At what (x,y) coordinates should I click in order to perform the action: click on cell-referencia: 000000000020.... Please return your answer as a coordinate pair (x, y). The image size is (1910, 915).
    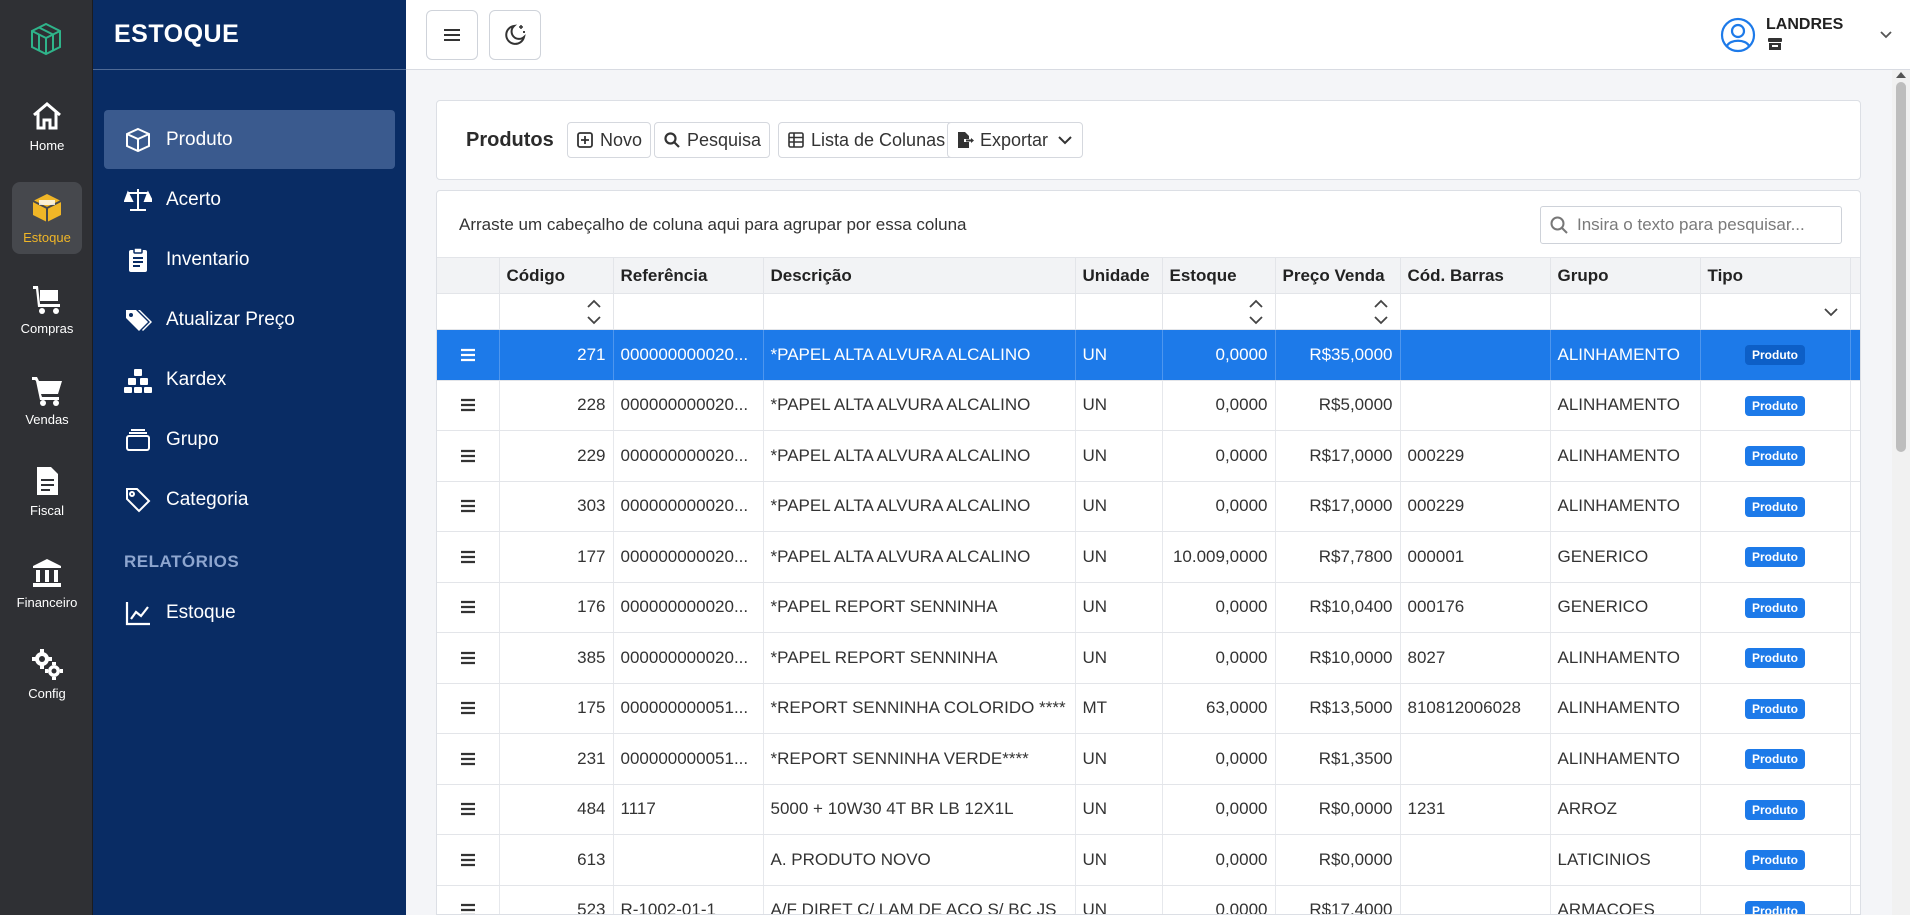
    Looking at the image, I should click on (688, 405).